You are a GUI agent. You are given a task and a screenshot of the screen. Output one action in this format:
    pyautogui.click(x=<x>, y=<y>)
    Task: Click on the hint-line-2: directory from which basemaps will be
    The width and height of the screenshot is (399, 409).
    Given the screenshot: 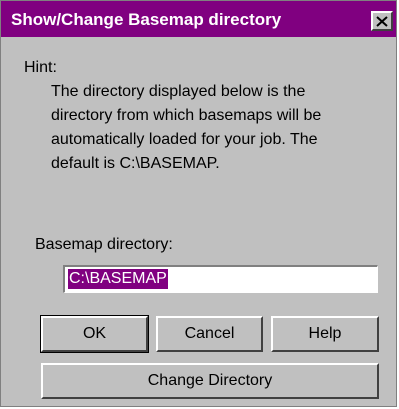 What is the action you would take?
    pyautogui.click(x=186, y=115)
    